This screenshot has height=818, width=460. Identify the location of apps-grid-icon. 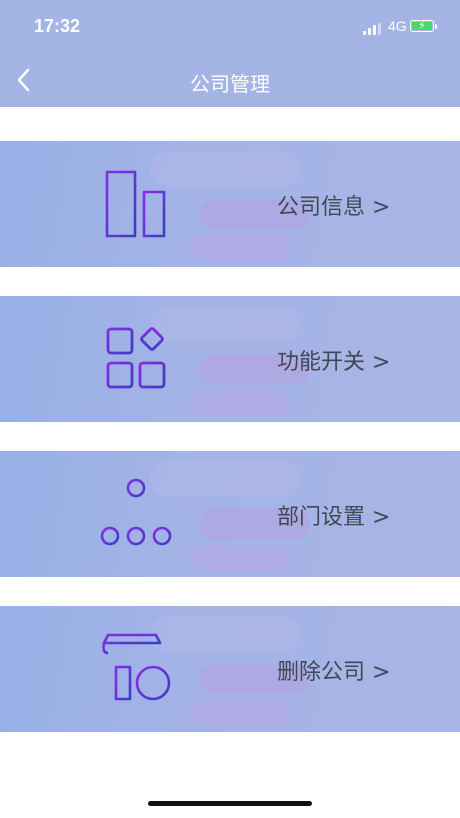
(136, 358).